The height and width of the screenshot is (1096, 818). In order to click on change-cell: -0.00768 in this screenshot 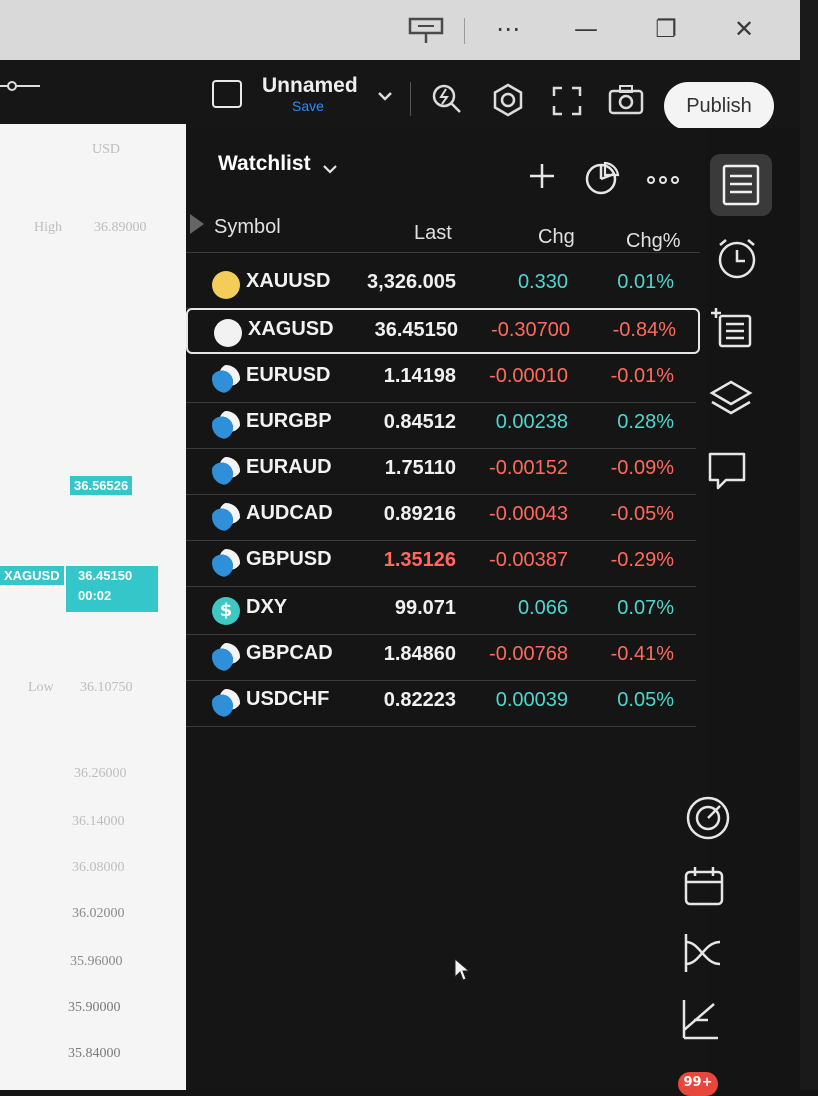, I will do `click(528, 654)`.